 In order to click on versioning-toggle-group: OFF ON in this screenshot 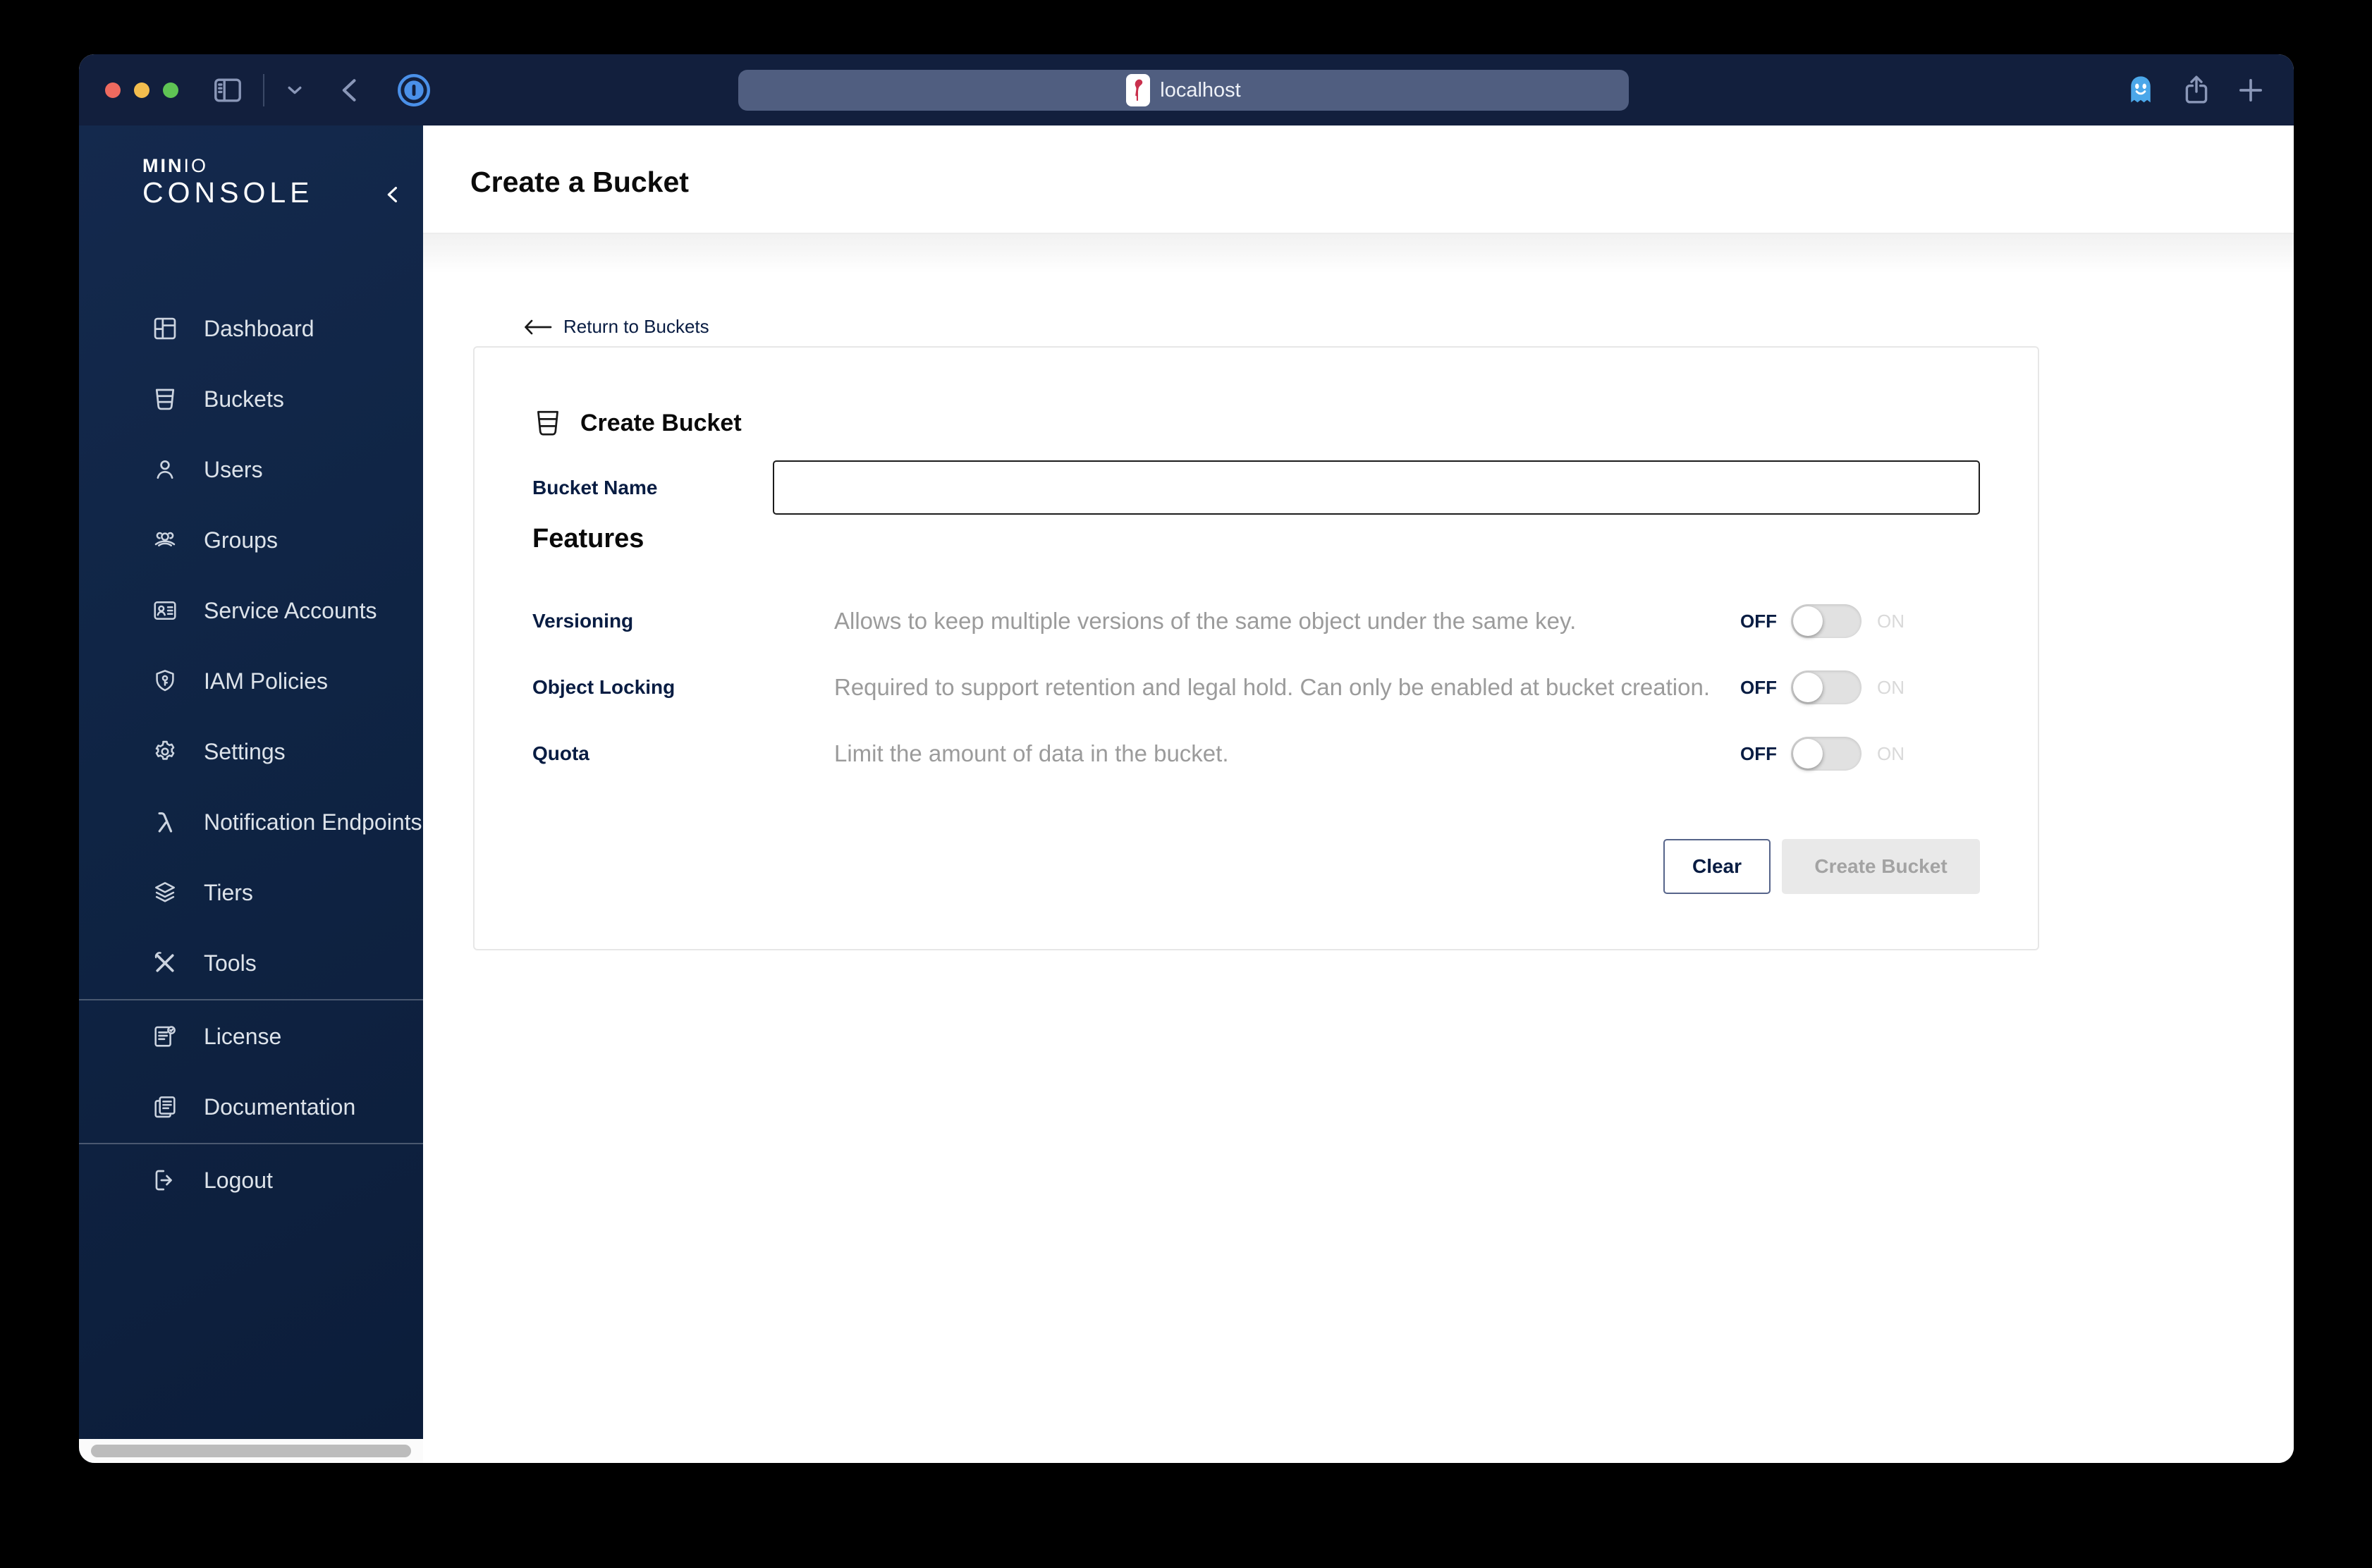, I will do `click(1822, 621)`.